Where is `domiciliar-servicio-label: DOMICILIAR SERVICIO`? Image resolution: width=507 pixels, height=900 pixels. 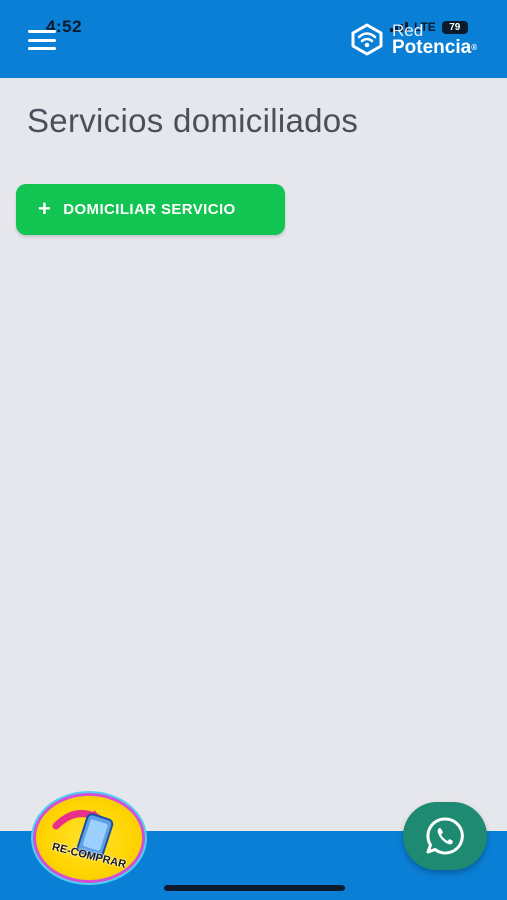
domiciliar-servicio-label: DOMICILIAR SERVICIO is located at coordinates (149, 209).